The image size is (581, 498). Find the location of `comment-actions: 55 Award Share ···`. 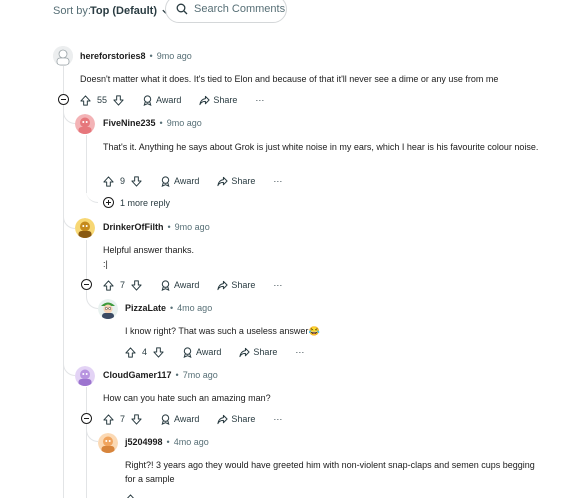

comment-actions: 55 Award Share ··· is located at coordinates (172, 100).